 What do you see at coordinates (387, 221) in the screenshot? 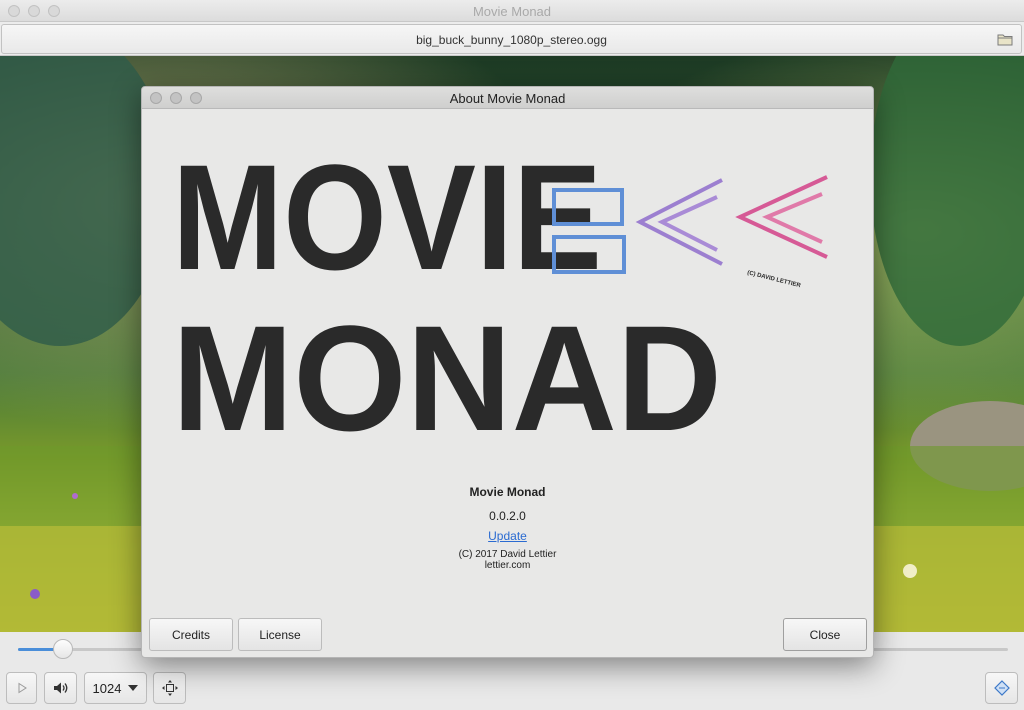
I see `logo-text-movie: MOVIE` at bounding box center [387, 221].